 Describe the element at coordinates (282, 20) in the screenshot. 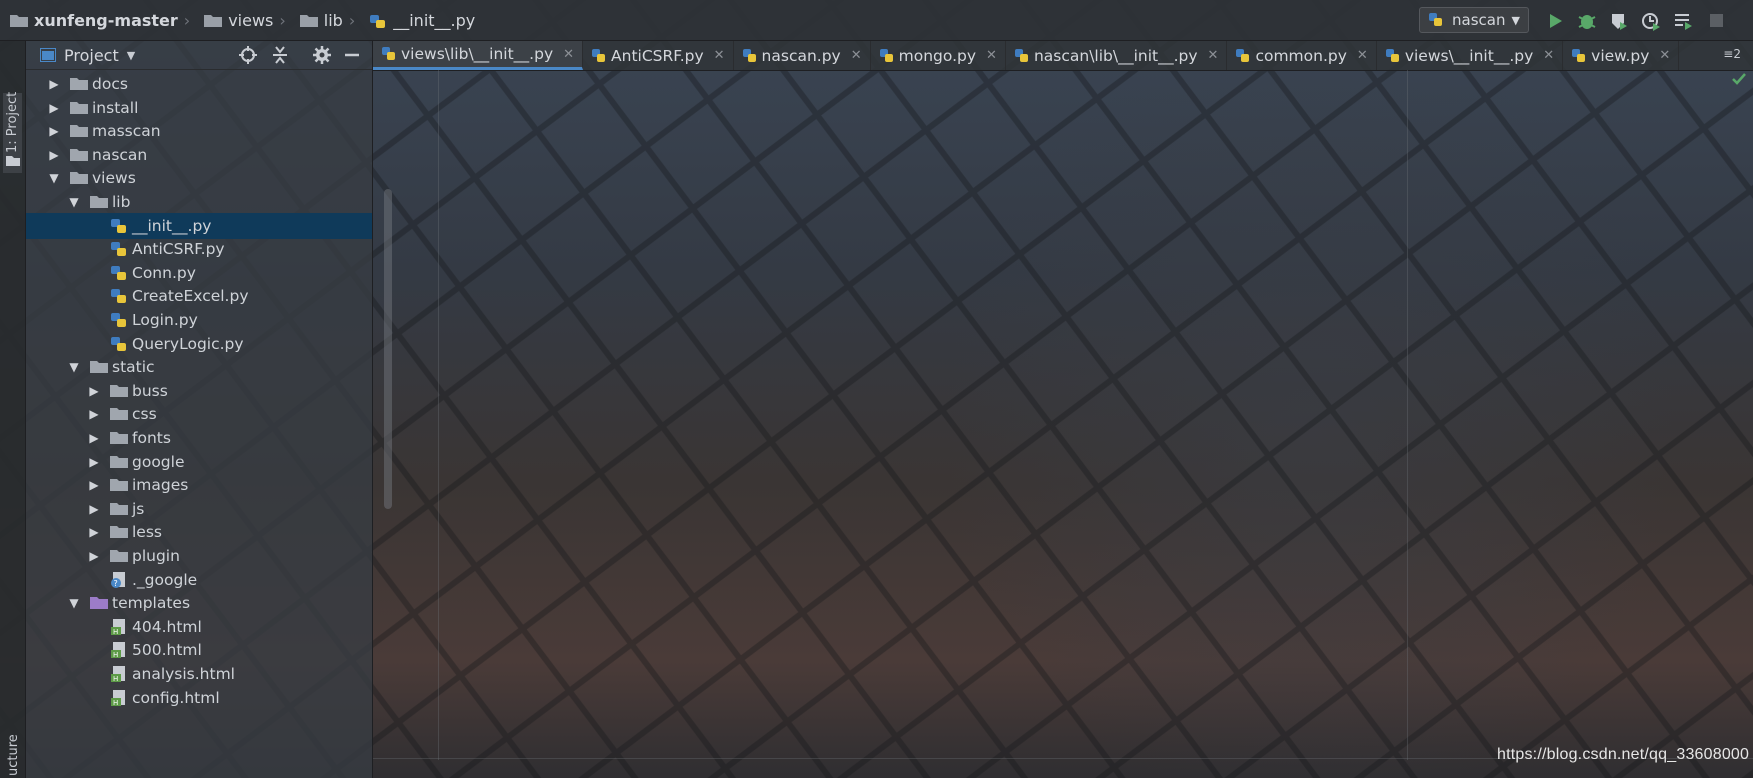

I see `chevron-right-icon: ›` at that location.